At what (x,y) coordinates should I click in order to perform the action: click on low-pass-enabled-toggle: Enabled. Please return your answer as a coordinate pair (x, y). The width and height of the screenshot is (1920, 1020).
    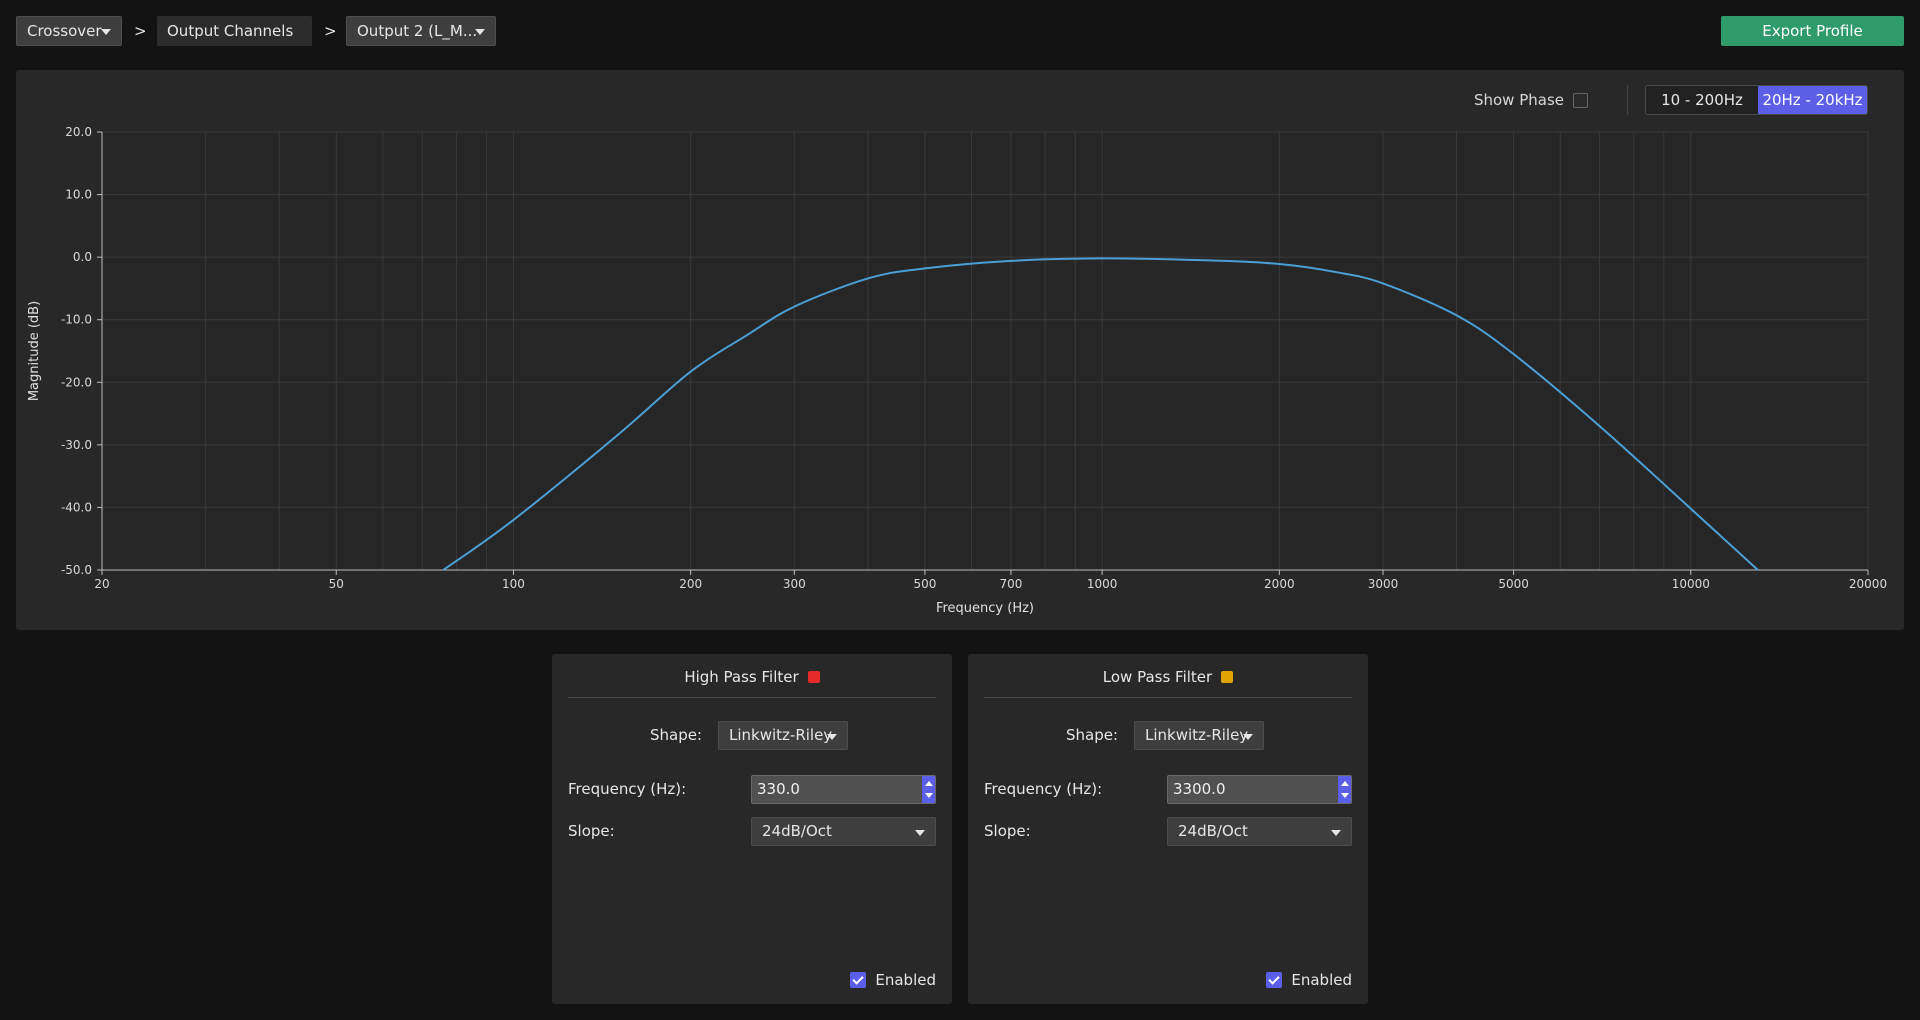
    Looking at the image, I should click on (1309, 980).